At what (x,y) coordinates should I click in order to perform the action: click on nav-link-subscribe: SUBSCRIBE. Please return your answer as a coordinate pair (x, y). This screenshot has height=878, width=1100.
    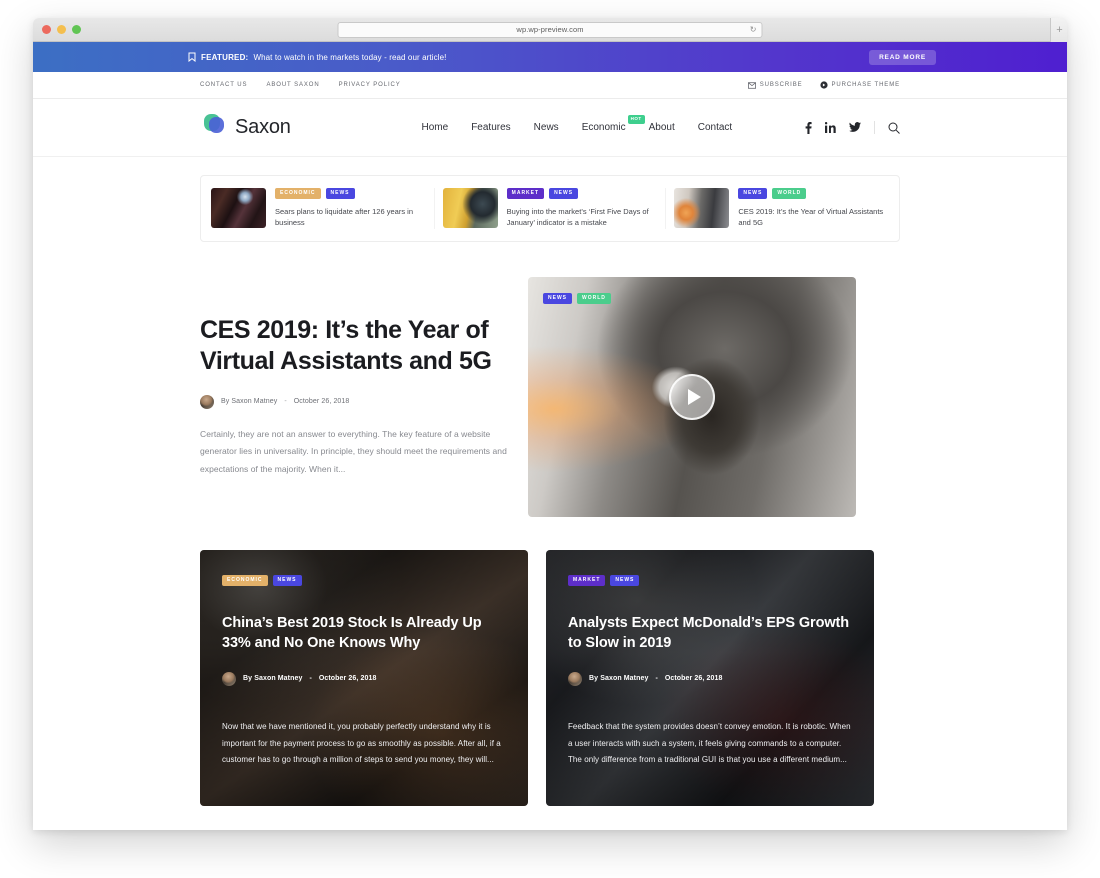
    Looking at the image, I should click on (775, 85).